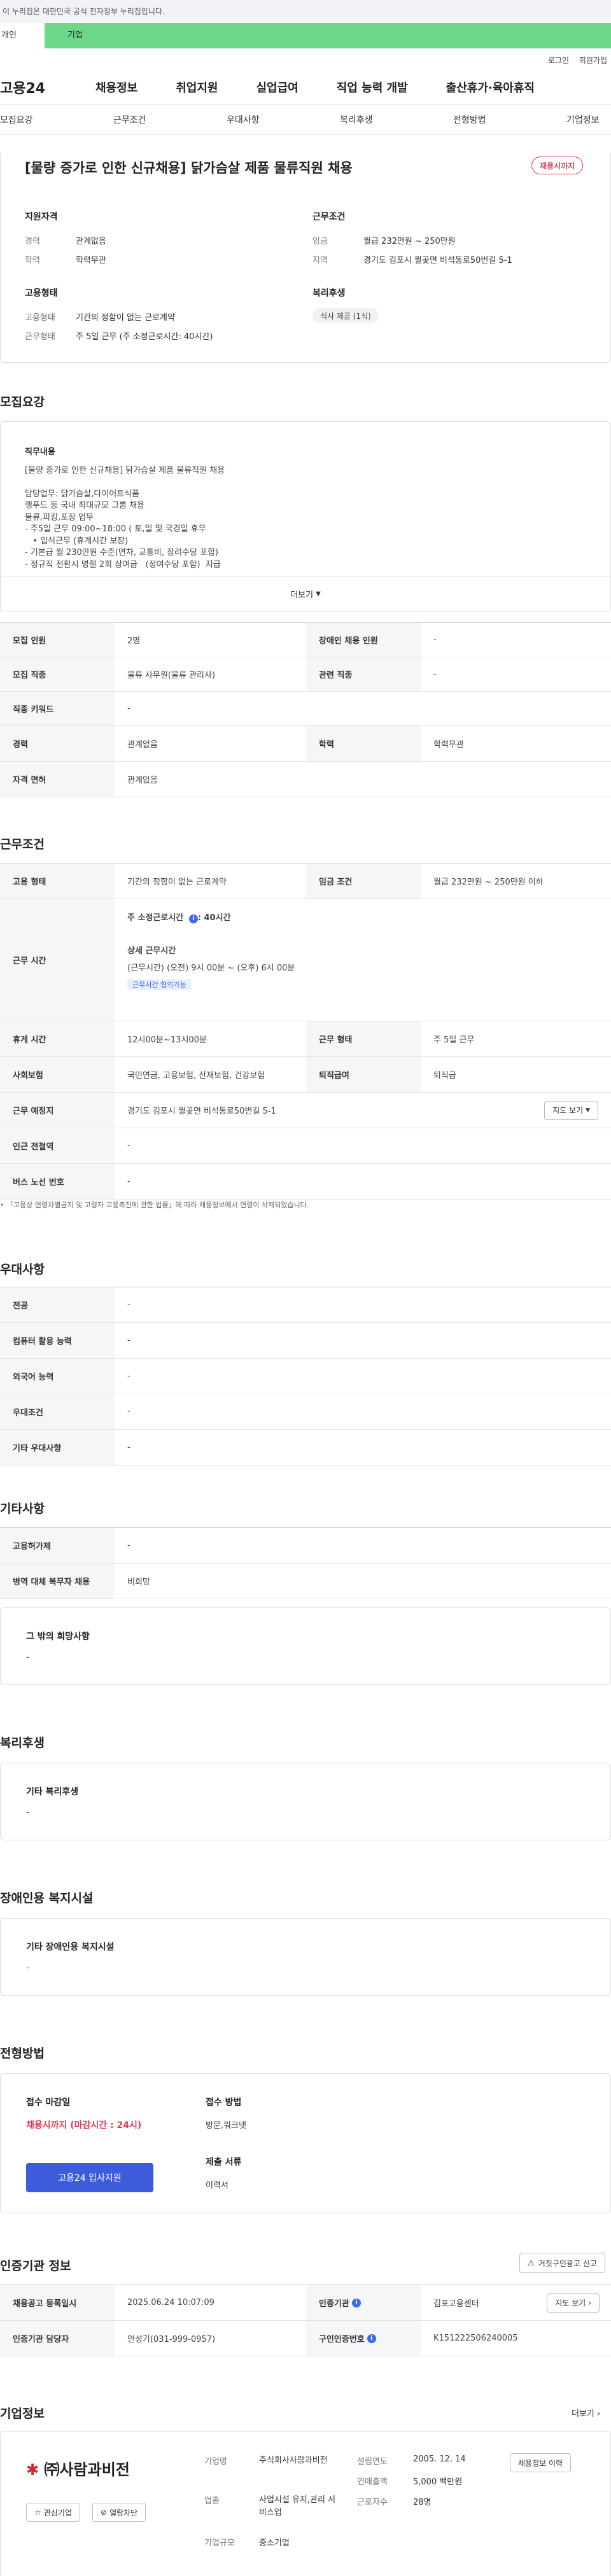  What do you see at coordinates (573, 2303) in the screenshot?
I see `cert-map-button: 지도 보기 ›` at bounding box center [573, 2303].